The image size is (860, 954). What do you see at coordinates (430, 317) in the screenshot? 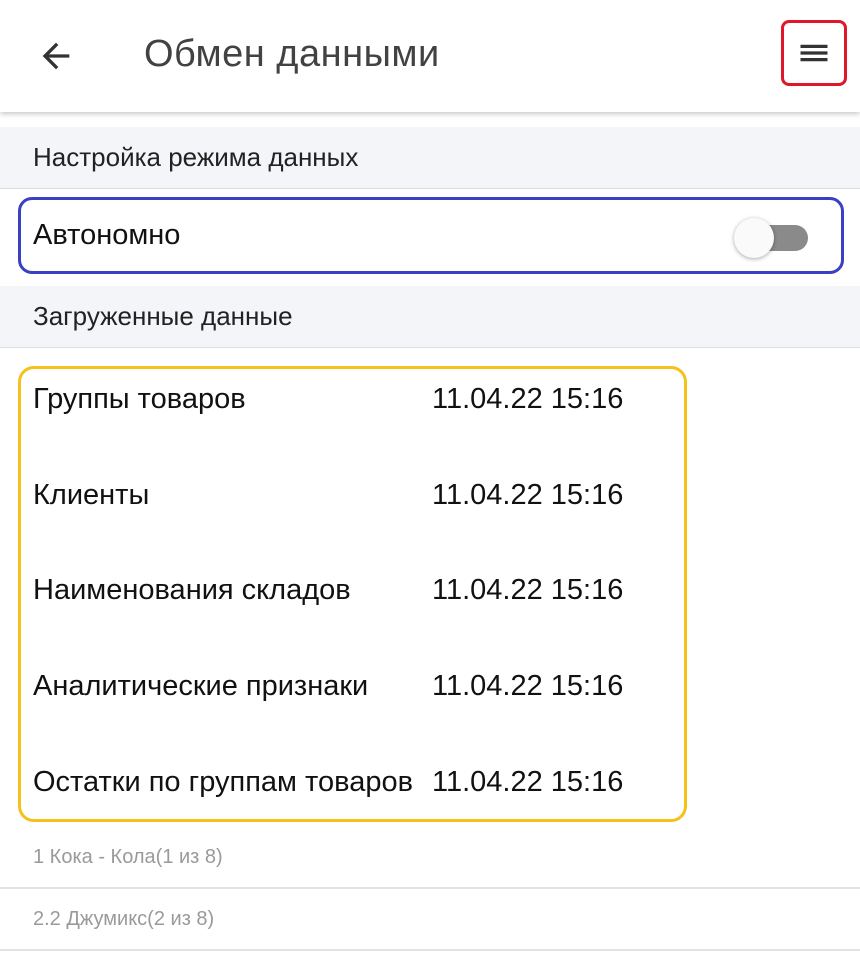
I see `section-header-loaded-data: Загруженные данные` at bounding box center [430, 317].